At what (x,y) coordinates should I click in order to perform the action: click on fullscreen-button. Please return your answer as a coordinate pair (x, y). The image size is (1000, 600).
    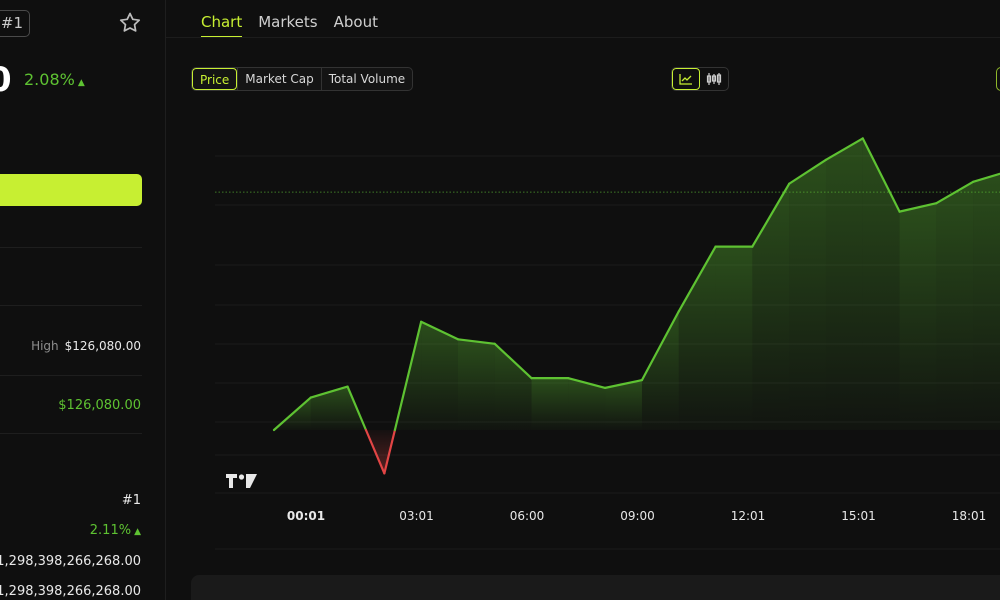
    Looking at the image, I should click on (998, 79).